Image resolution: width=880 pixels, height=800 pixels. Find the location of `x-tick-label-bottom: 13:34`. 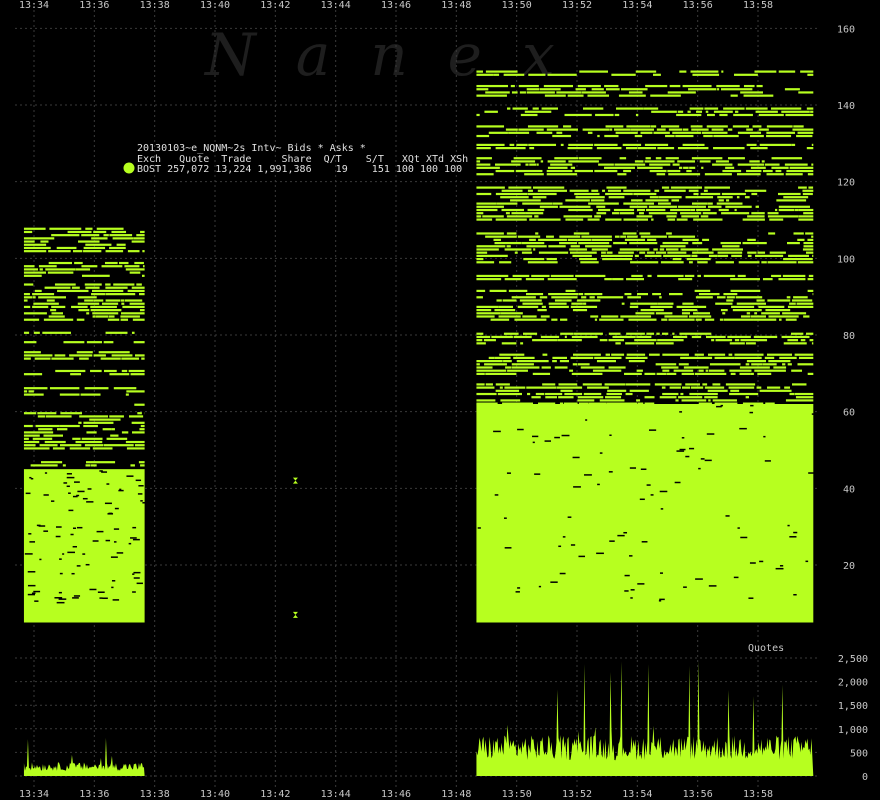

x-tick-label-bottom: 13:34 is located at coordinates (34, 794).